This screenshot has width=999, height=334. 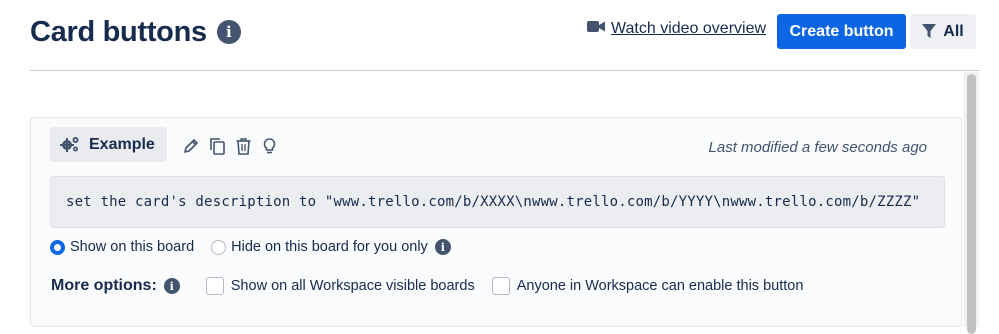 What do you see at coordinates (596, 29) in the screenshot?
I see `video-camera-icon` at bounding box center [596, 29].